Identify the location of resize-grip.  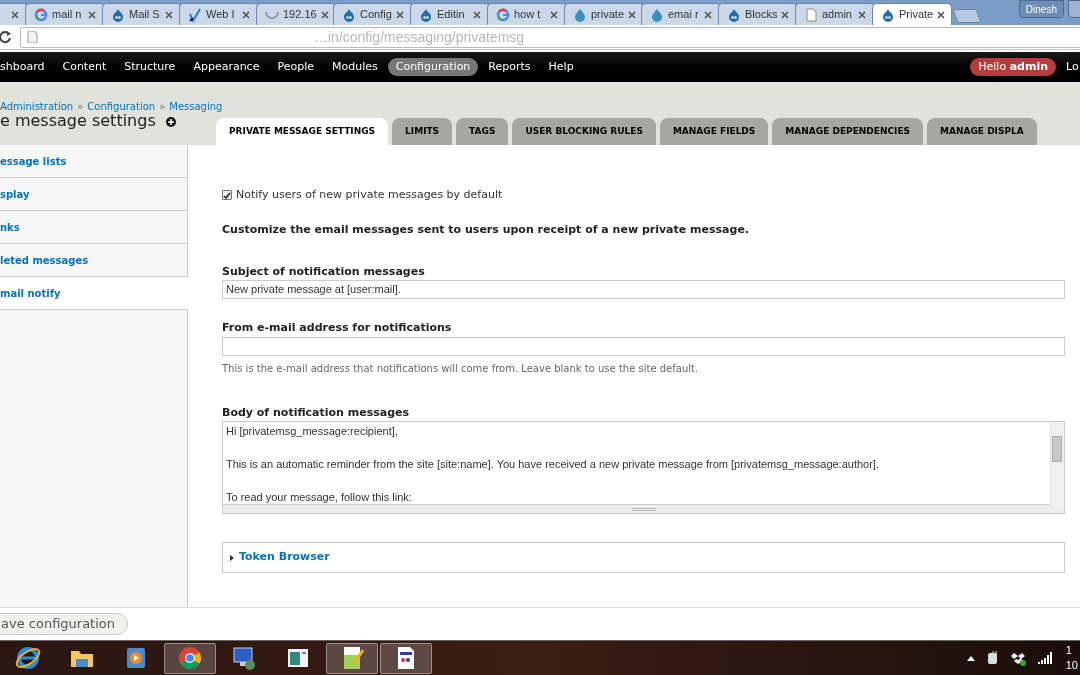
(643, 508).